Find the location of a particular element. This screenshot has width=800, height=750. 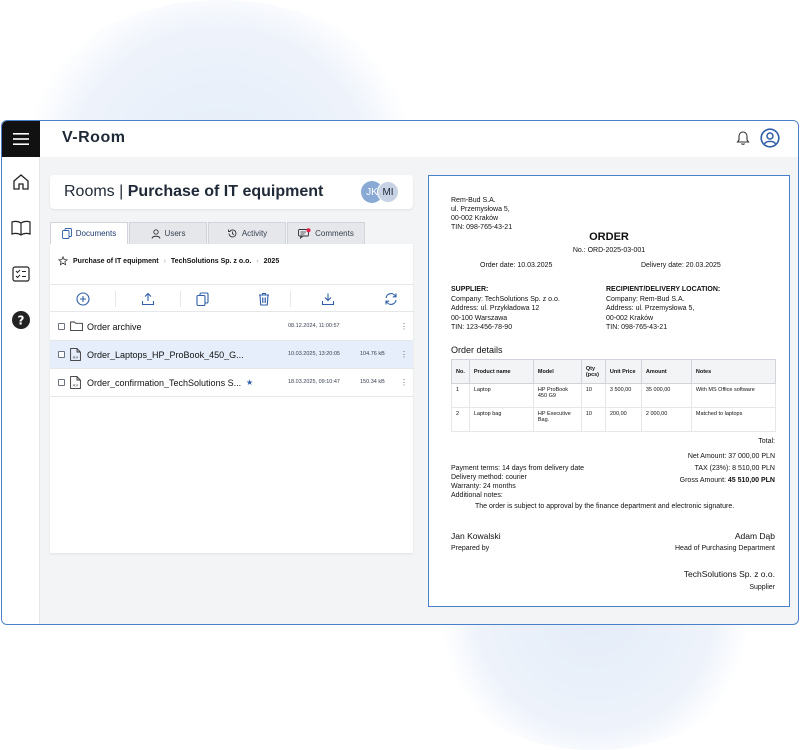

table-cell: 2 is located at coordinates (460, 419).